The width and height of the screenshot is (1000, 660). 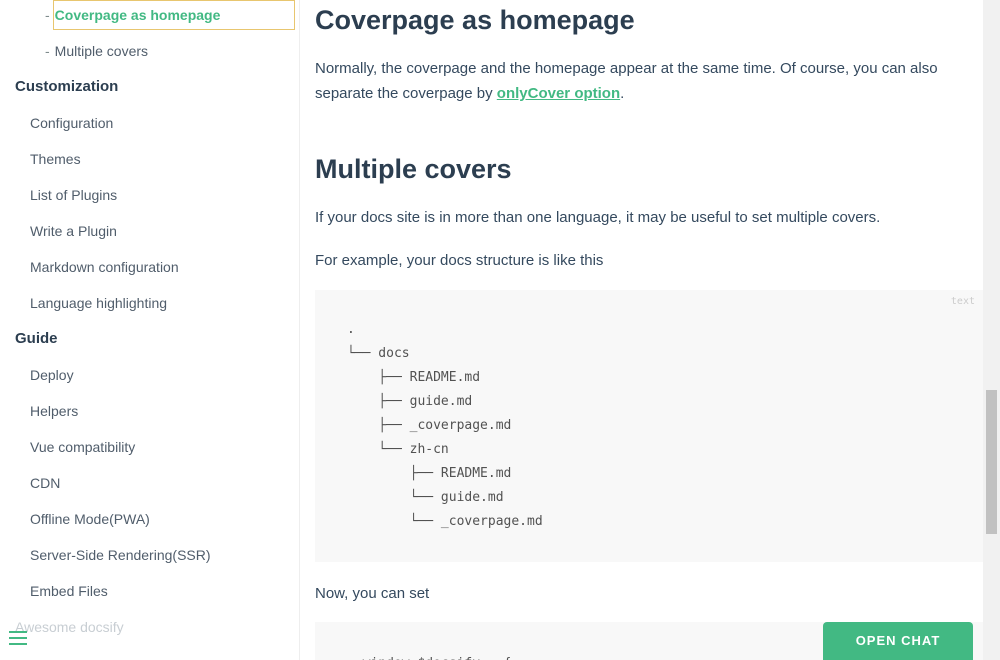 I want to click on hamburger-menu-icon, so click(x=18, y=639).